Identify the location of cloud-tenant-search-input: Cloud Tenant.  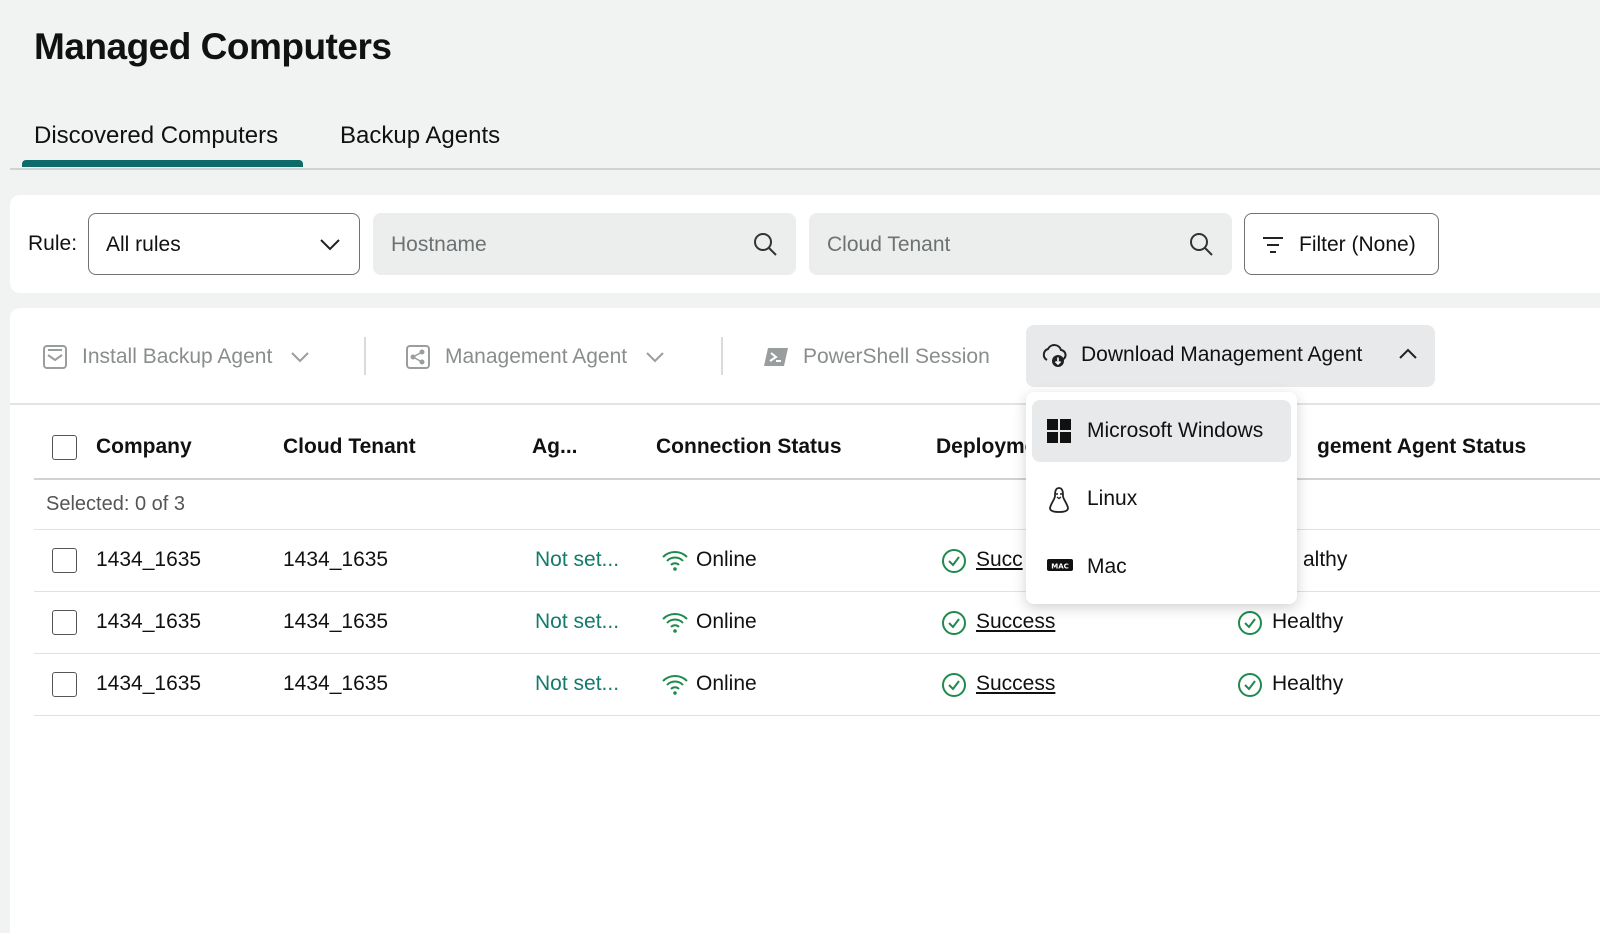
(1020, 244).